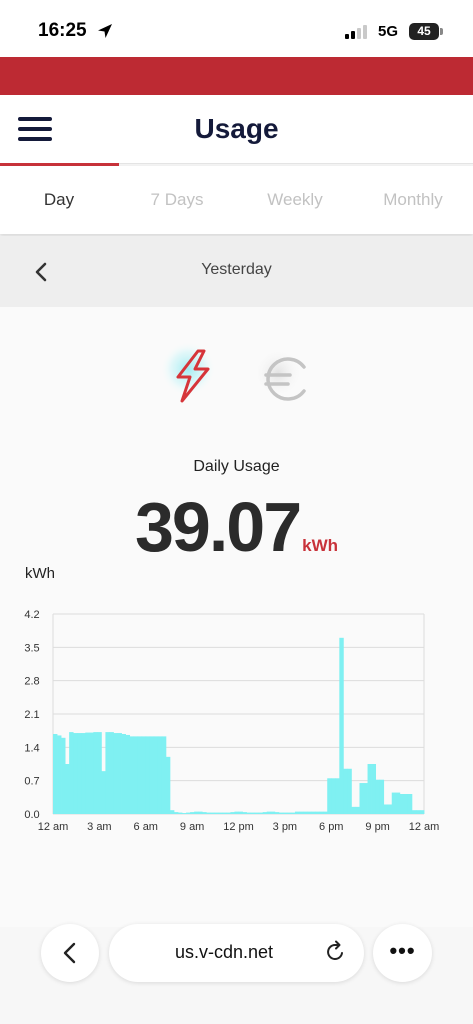 Image resolution: width=473 pixels, height=1024 pixels. Describe the element at coordinates (402, 953) in the screenshot. I see `more-button: •••` at that location.